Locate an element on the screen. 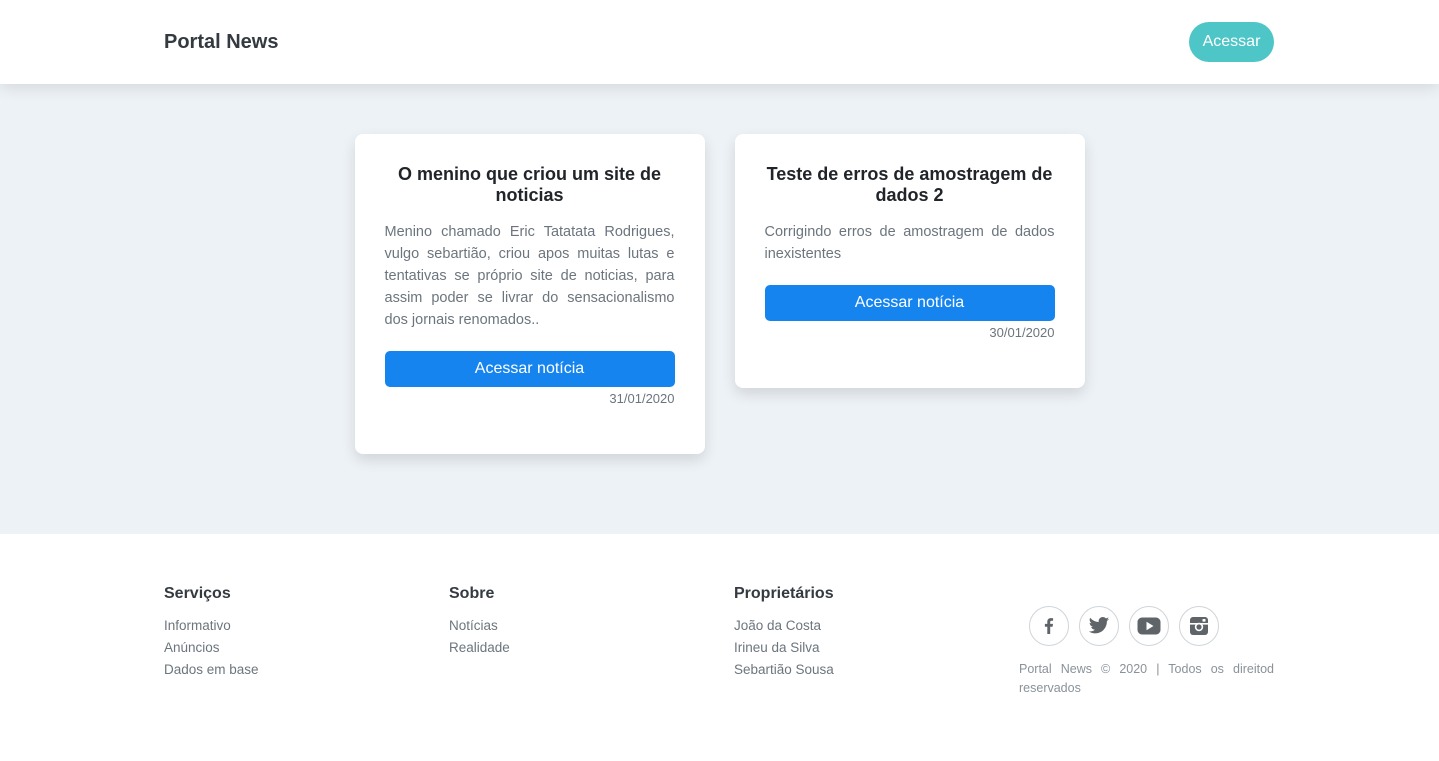 This screenshot has height=761, width=1439. twitter-link is located at coordinates (1099, 626).